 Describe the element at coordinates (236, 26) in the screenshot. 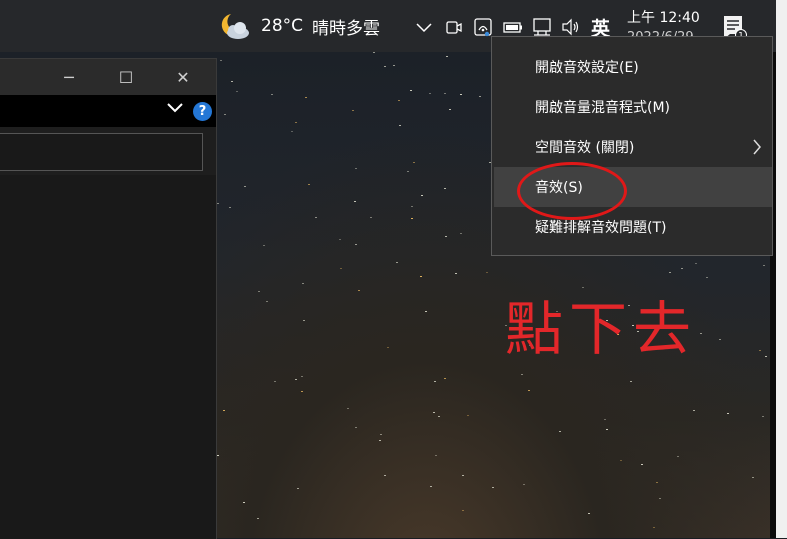

I see `partly-cloudy-night-icon` at that location.